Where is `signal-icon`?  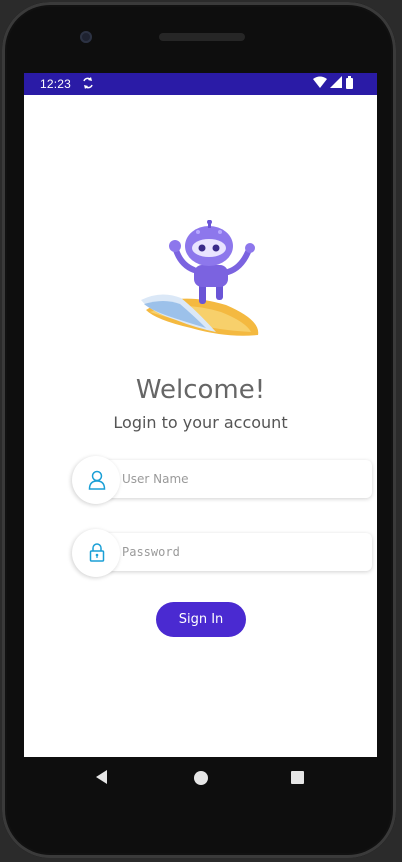 signal-icon is located at coordinates (336, 84).